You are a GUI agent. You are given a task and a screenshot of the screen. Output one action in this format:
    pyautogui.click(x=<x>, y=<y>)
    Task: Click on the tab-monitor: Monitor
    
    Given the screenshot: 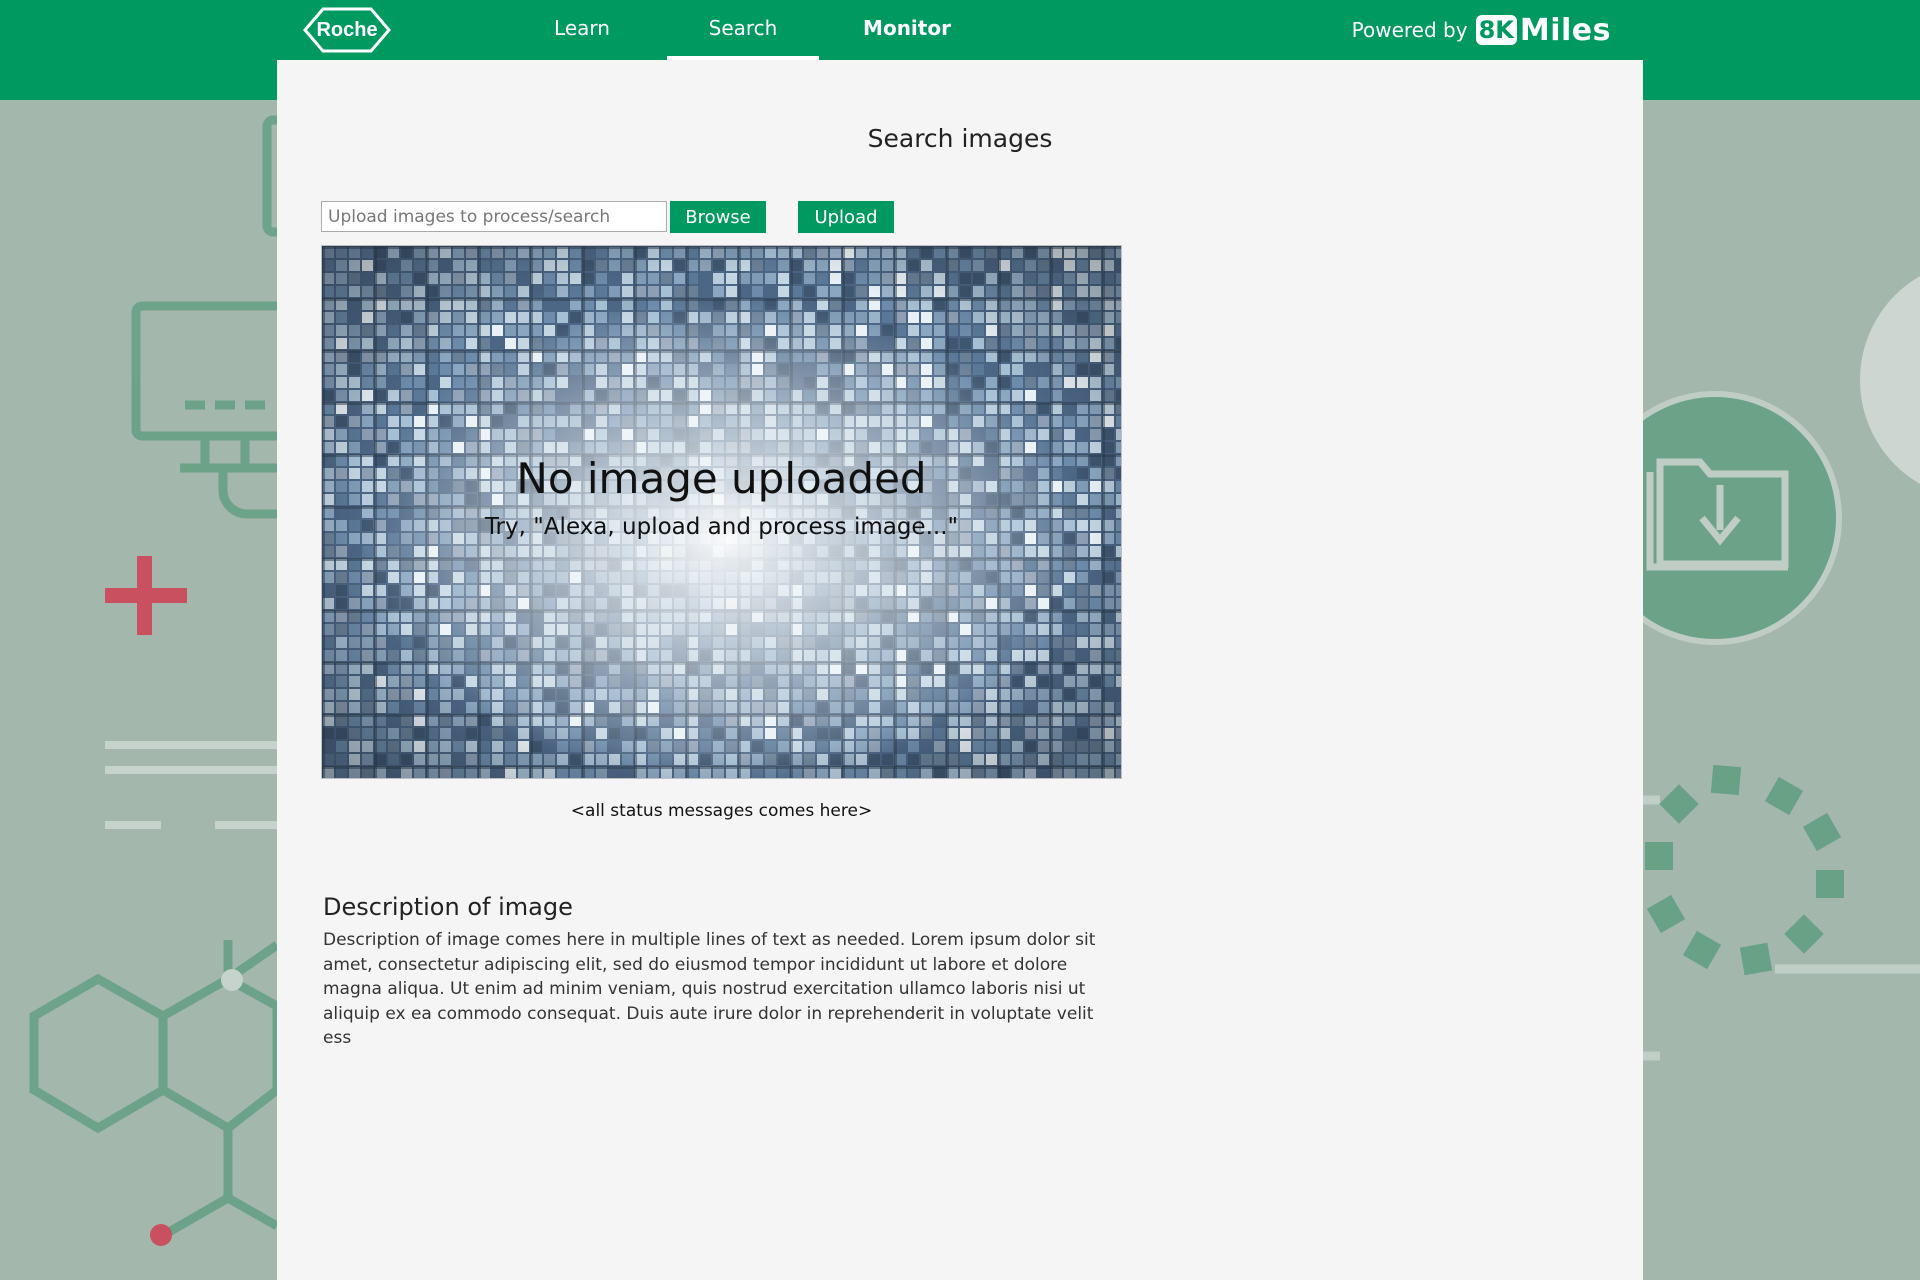 What is the action you would take?
    pyautogui.click(x=907, y=30)
    